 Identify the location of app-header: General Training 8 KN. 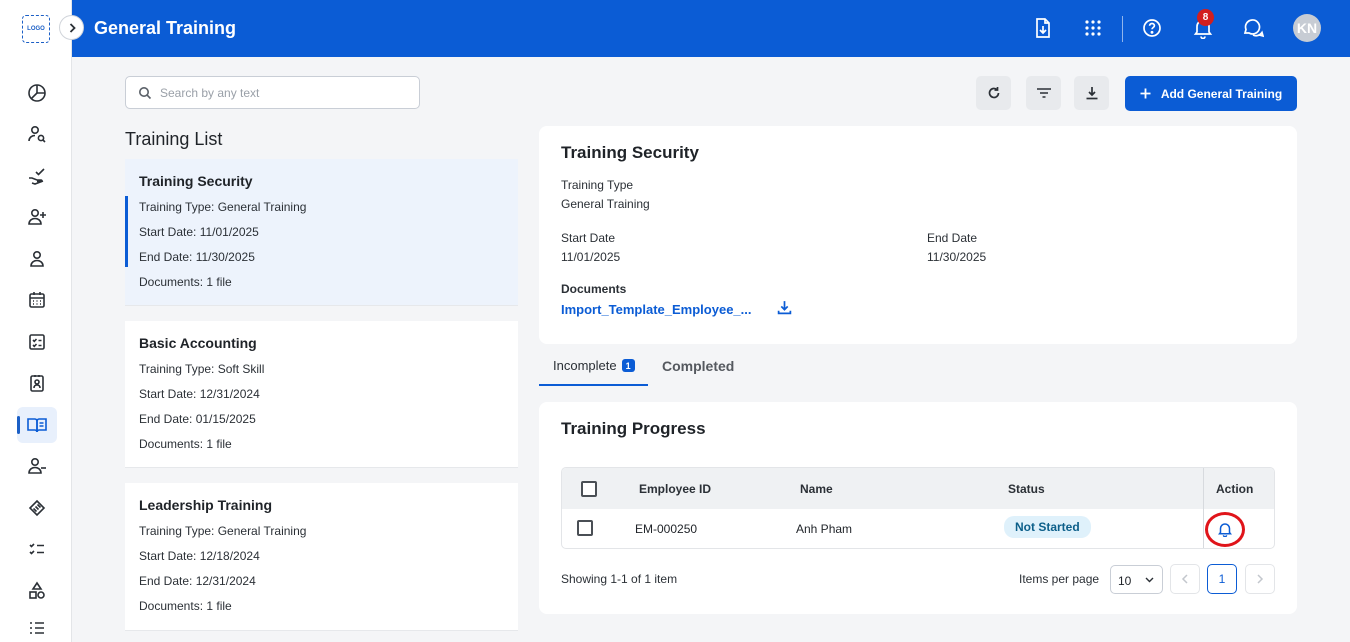
(711, 28).